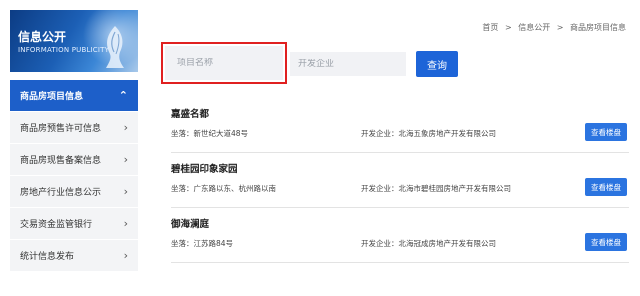 The image size is (640, 296). I want to click on sidebar-item-escrow-bank: 交易资金监管银行 ›, so click(74, 224).